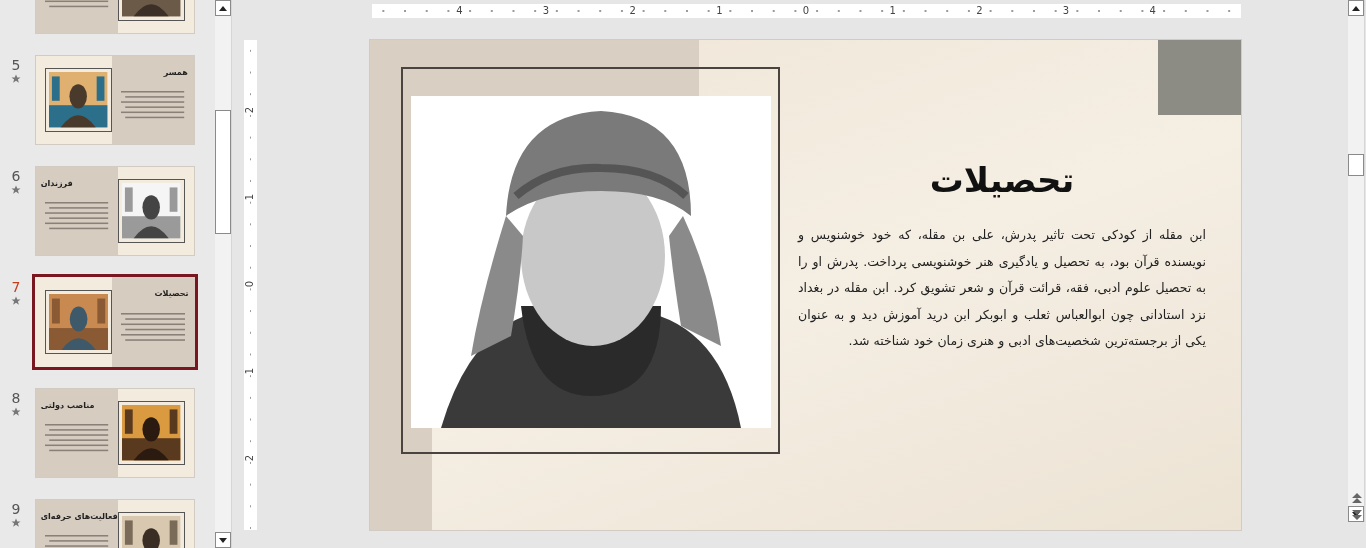 This screenshot has width=1366, height=548. Describe the element at coordinates (16, 509) in the screenshot. I see `slide-number: 9` at that location.